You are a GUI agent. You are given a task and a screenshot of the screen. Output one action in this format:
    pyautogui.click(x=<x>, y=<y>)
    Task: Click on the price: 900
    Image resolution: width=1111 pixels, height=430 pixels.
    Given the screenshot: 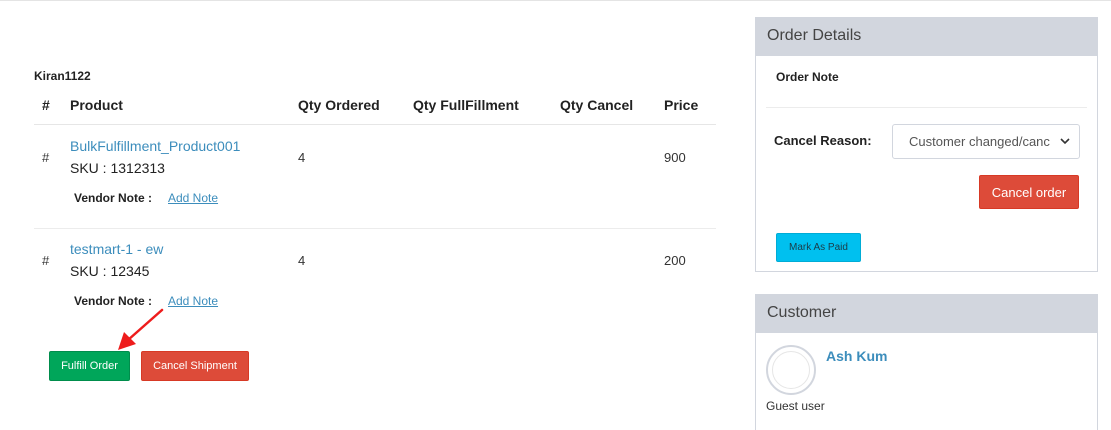 What is the action you would take?
    pyautogui.click(x=675, y=157)
    